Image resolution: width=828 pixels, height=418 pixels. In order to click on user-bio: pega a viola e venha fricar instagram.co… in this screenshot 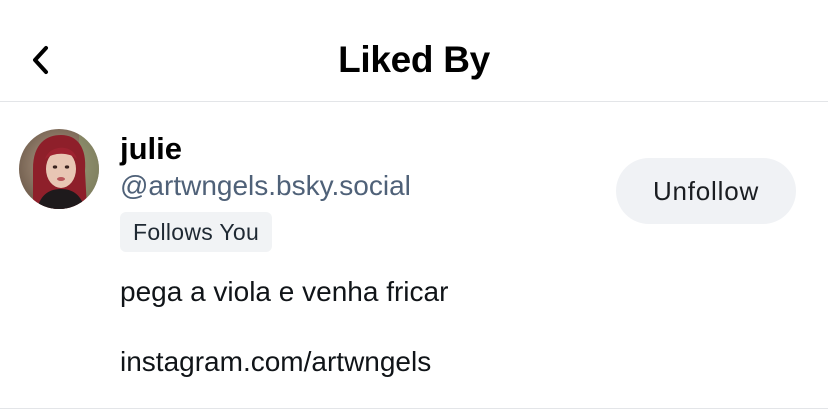, I will do `click(284, 326)`.